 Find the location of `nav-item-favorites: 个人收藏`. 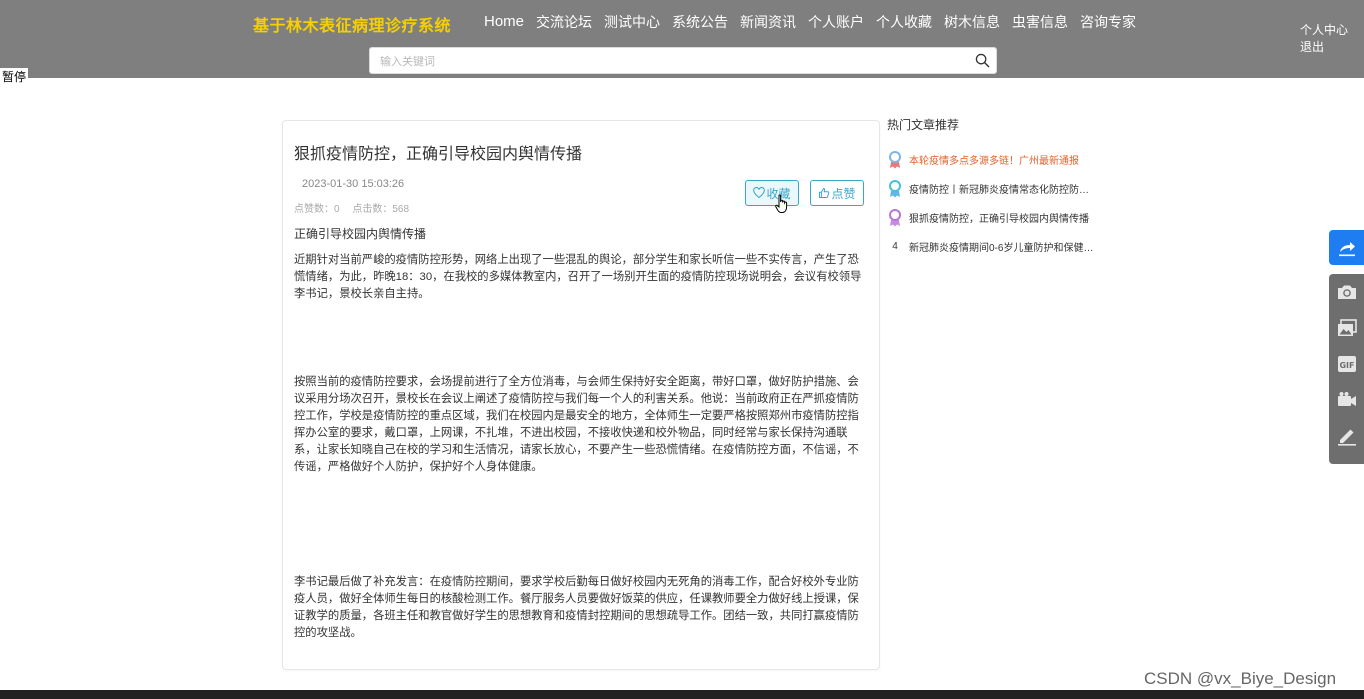

nav-item-favorites: 个人收藏 is located at coordinates (904, 22).